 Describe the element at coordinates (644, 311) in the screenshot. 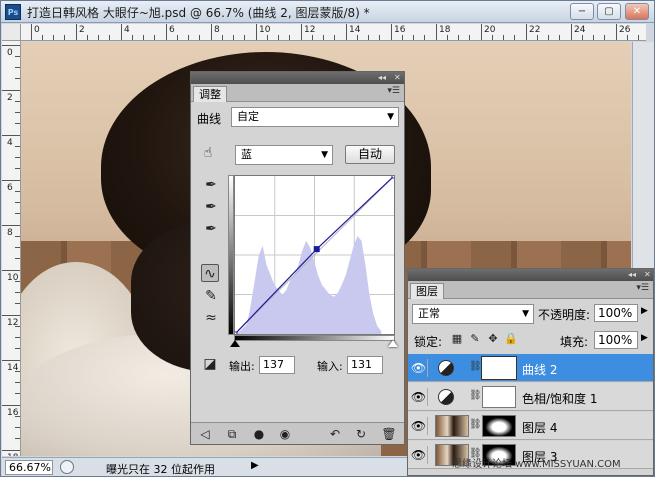

I see `opacity-slider-arrow-icon: ▶` at that location.